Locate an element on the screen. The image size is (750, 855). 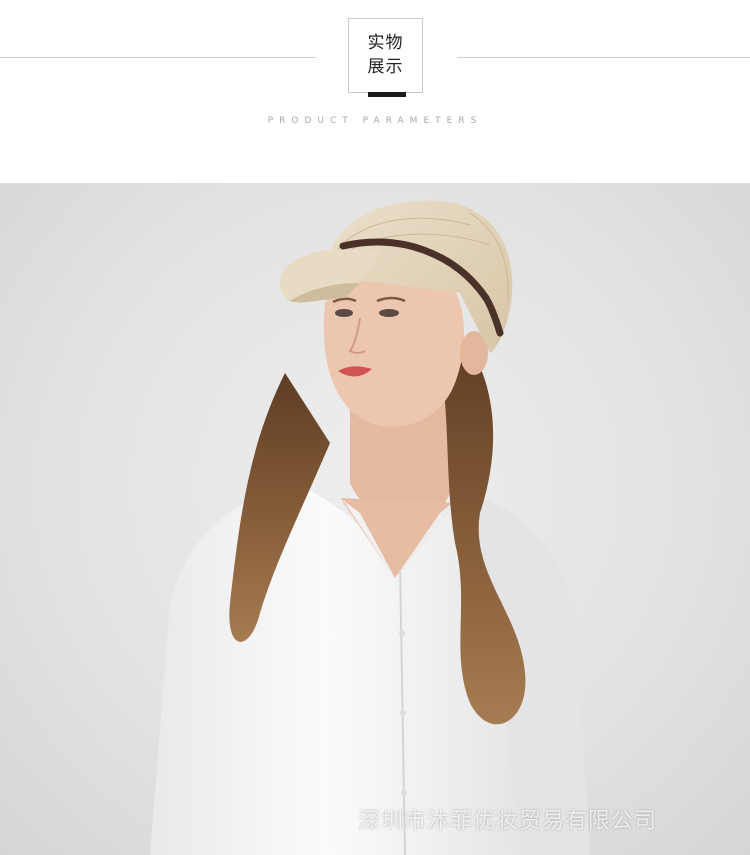
title-line-1: 实物 is located at coordinates (385, 43).